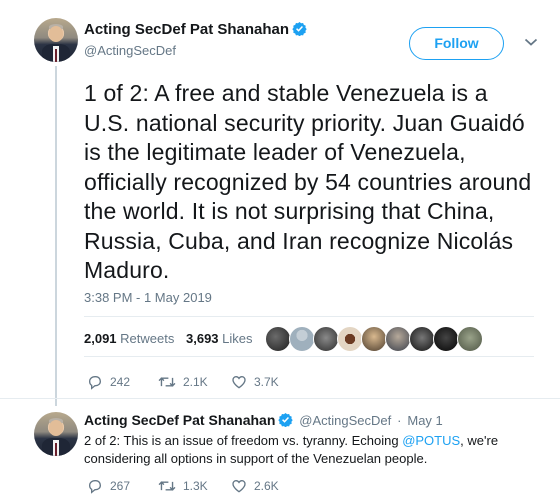  Describe the element at coordinates (180, 420) in the screenshot. I see `reply-author-name-text: Acting SecDef Pat Shanahan` at that location.